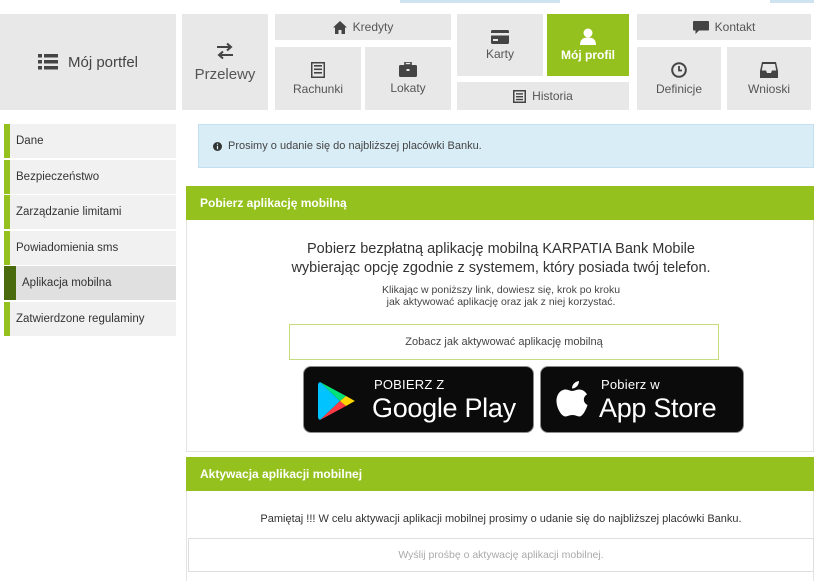 The height and width of the screenshot is (581, 814). Describe the element at coordinates (444, 408) in the screenshot. I see `google-play-big-text: Google Play` at that location.